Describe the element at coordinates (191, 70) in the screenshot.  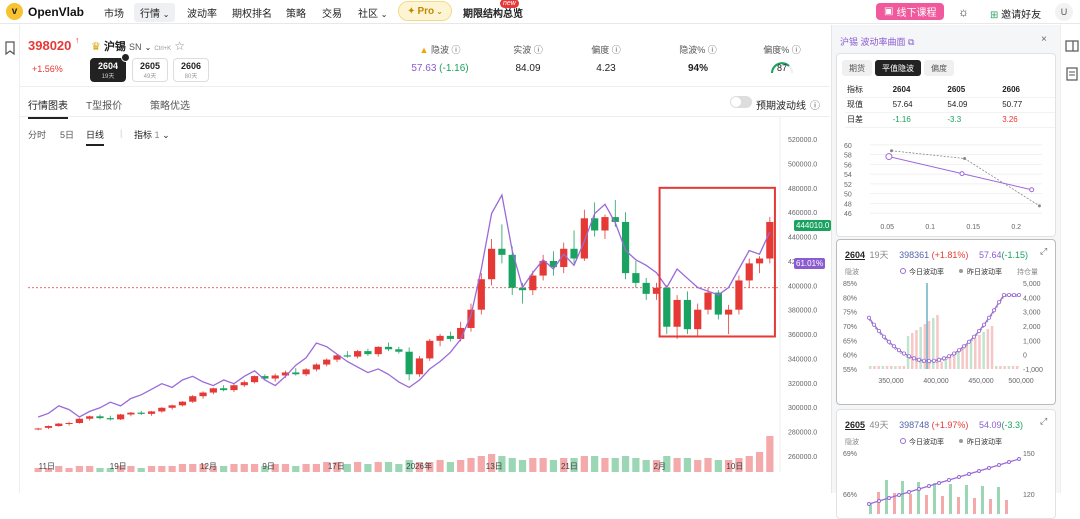
I see `contract-tab-2606: 2606 80天` at that location.